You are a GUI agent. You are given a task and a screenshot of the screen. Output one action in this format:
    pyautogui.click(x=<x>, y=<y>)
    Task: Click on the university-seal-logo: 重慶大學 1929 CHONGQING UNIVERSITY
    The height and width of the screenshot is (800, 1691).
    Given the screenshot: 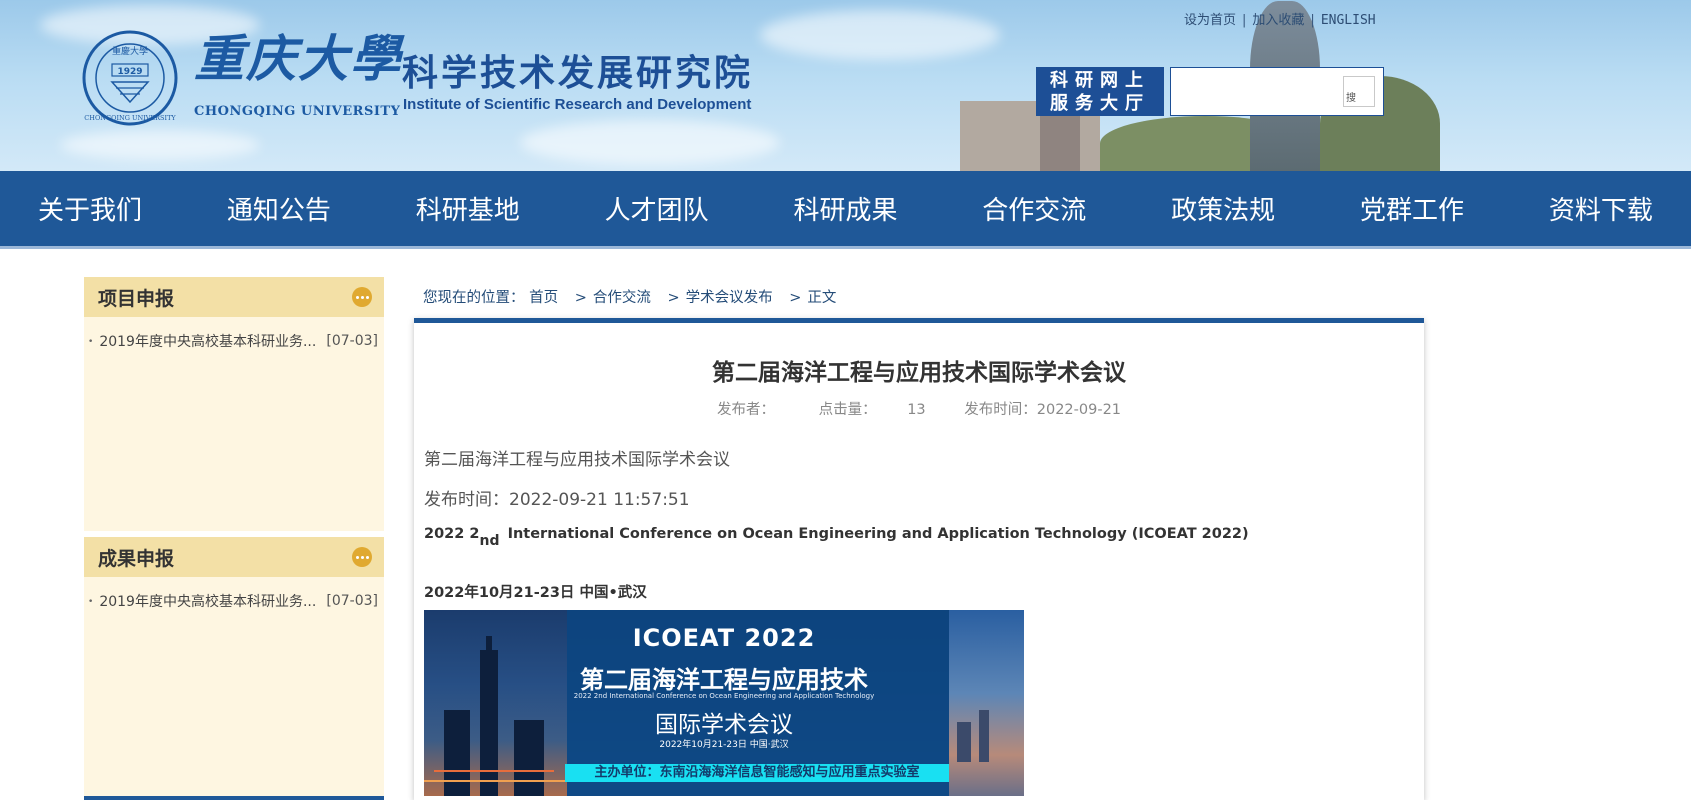 What is the action you would take?
    pyautogui.click(x=130, y=78)
    